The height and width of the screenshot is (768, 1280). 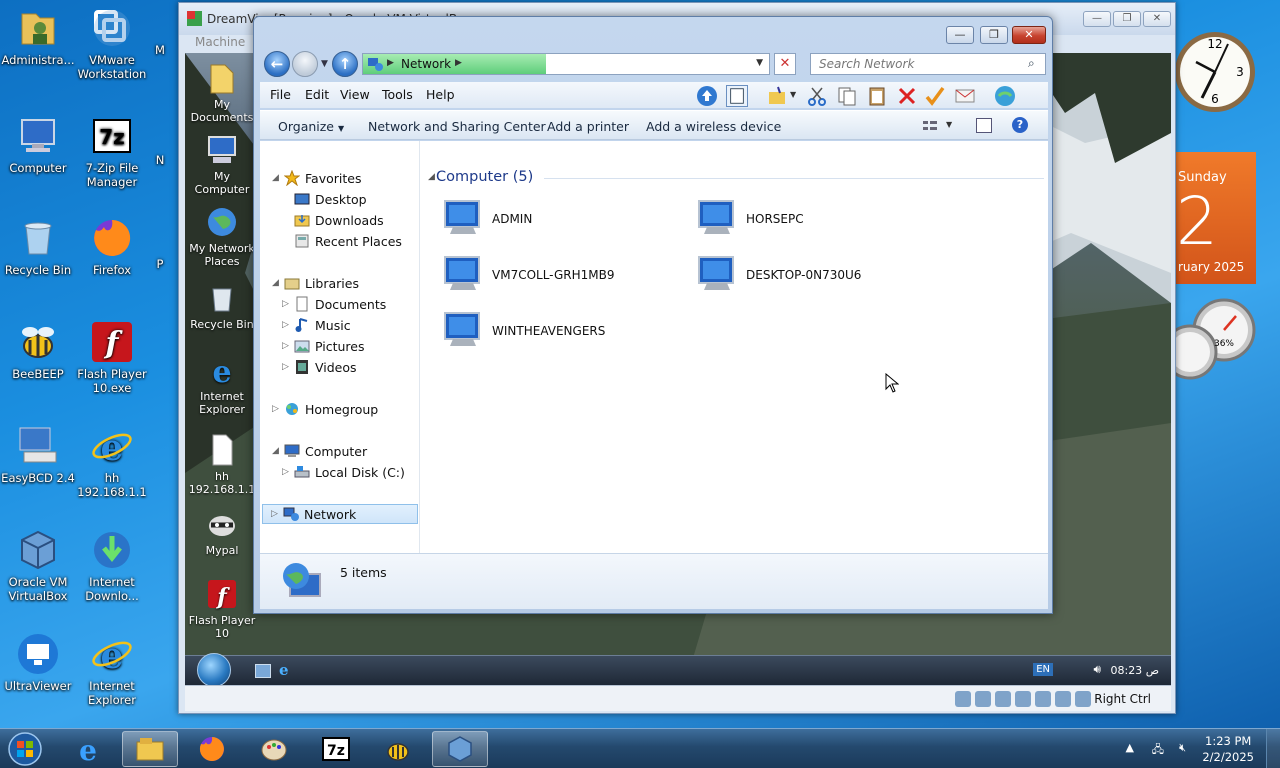 What do you see at coordinates (1097, 19) in the screenshot?
I see `vbox-minimize-button: —` at bounding box center [1097, 19].